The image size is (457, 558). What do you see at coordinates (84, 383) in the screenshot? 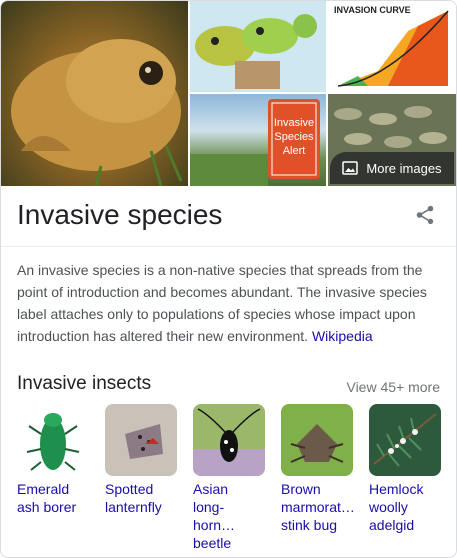
I see `insects-section-title: Invasive insects` at bounding box center [84, 383].